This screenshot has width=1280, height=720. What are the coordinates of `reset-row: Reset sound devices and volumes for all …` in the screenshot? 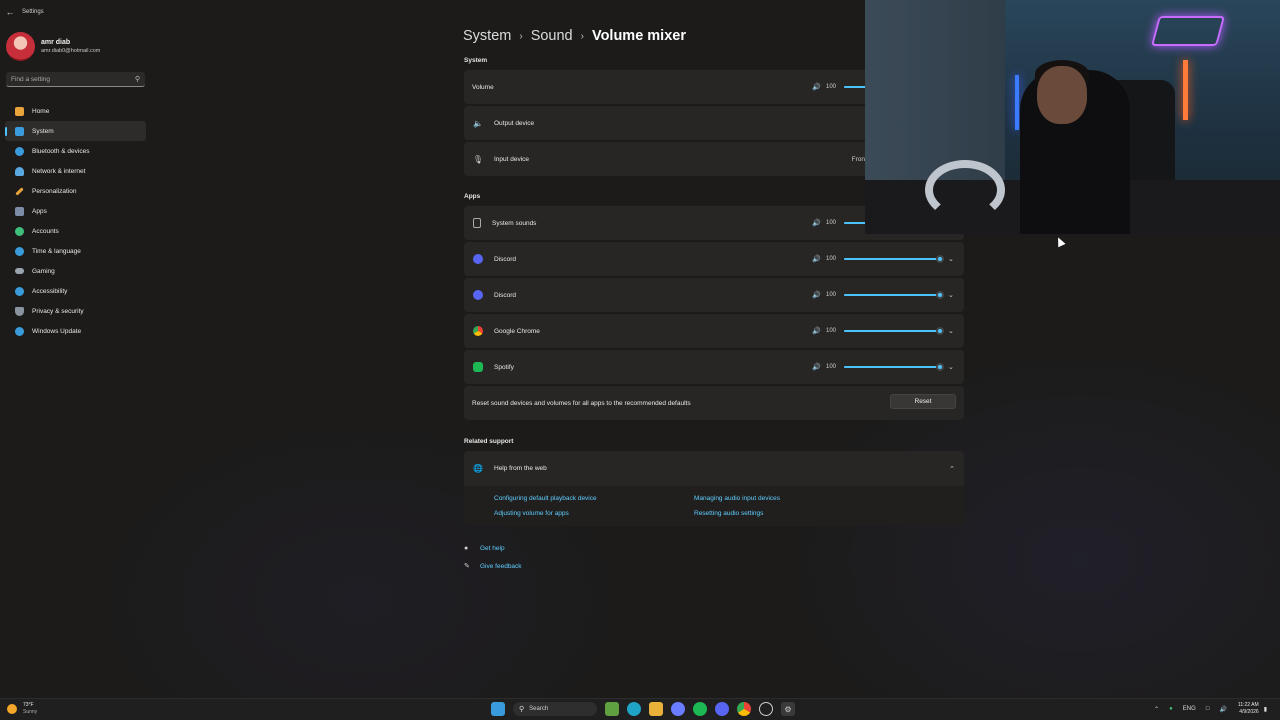 It's located at (714, 403).